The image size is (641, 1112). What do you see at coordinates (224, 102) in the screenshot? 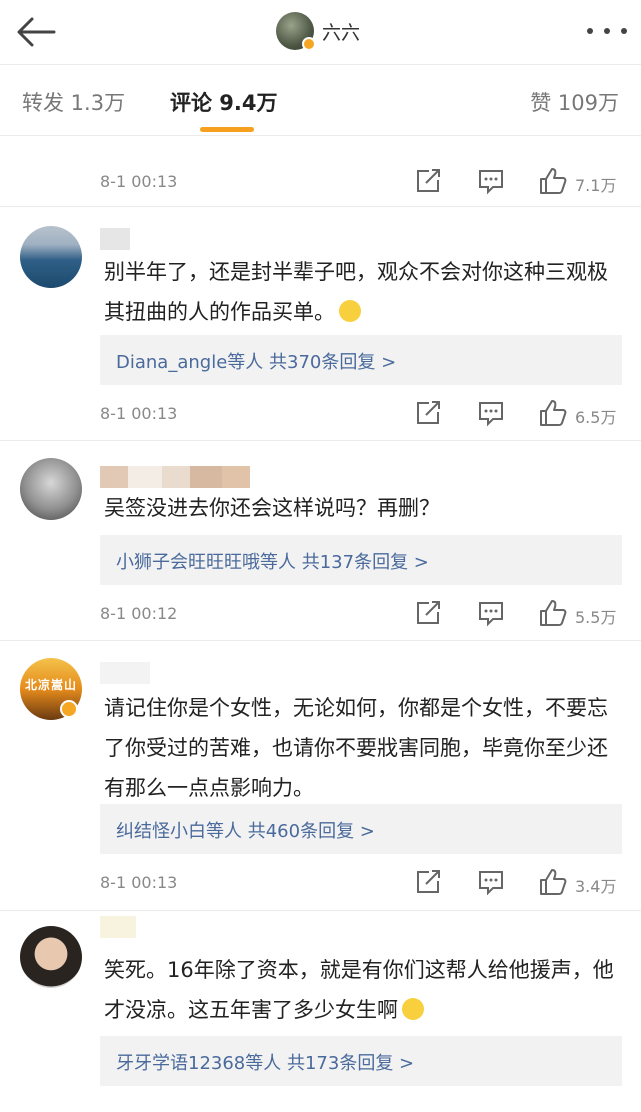
I see `tab-comments: 评论 9.4万` at bounding box center [224, 102].